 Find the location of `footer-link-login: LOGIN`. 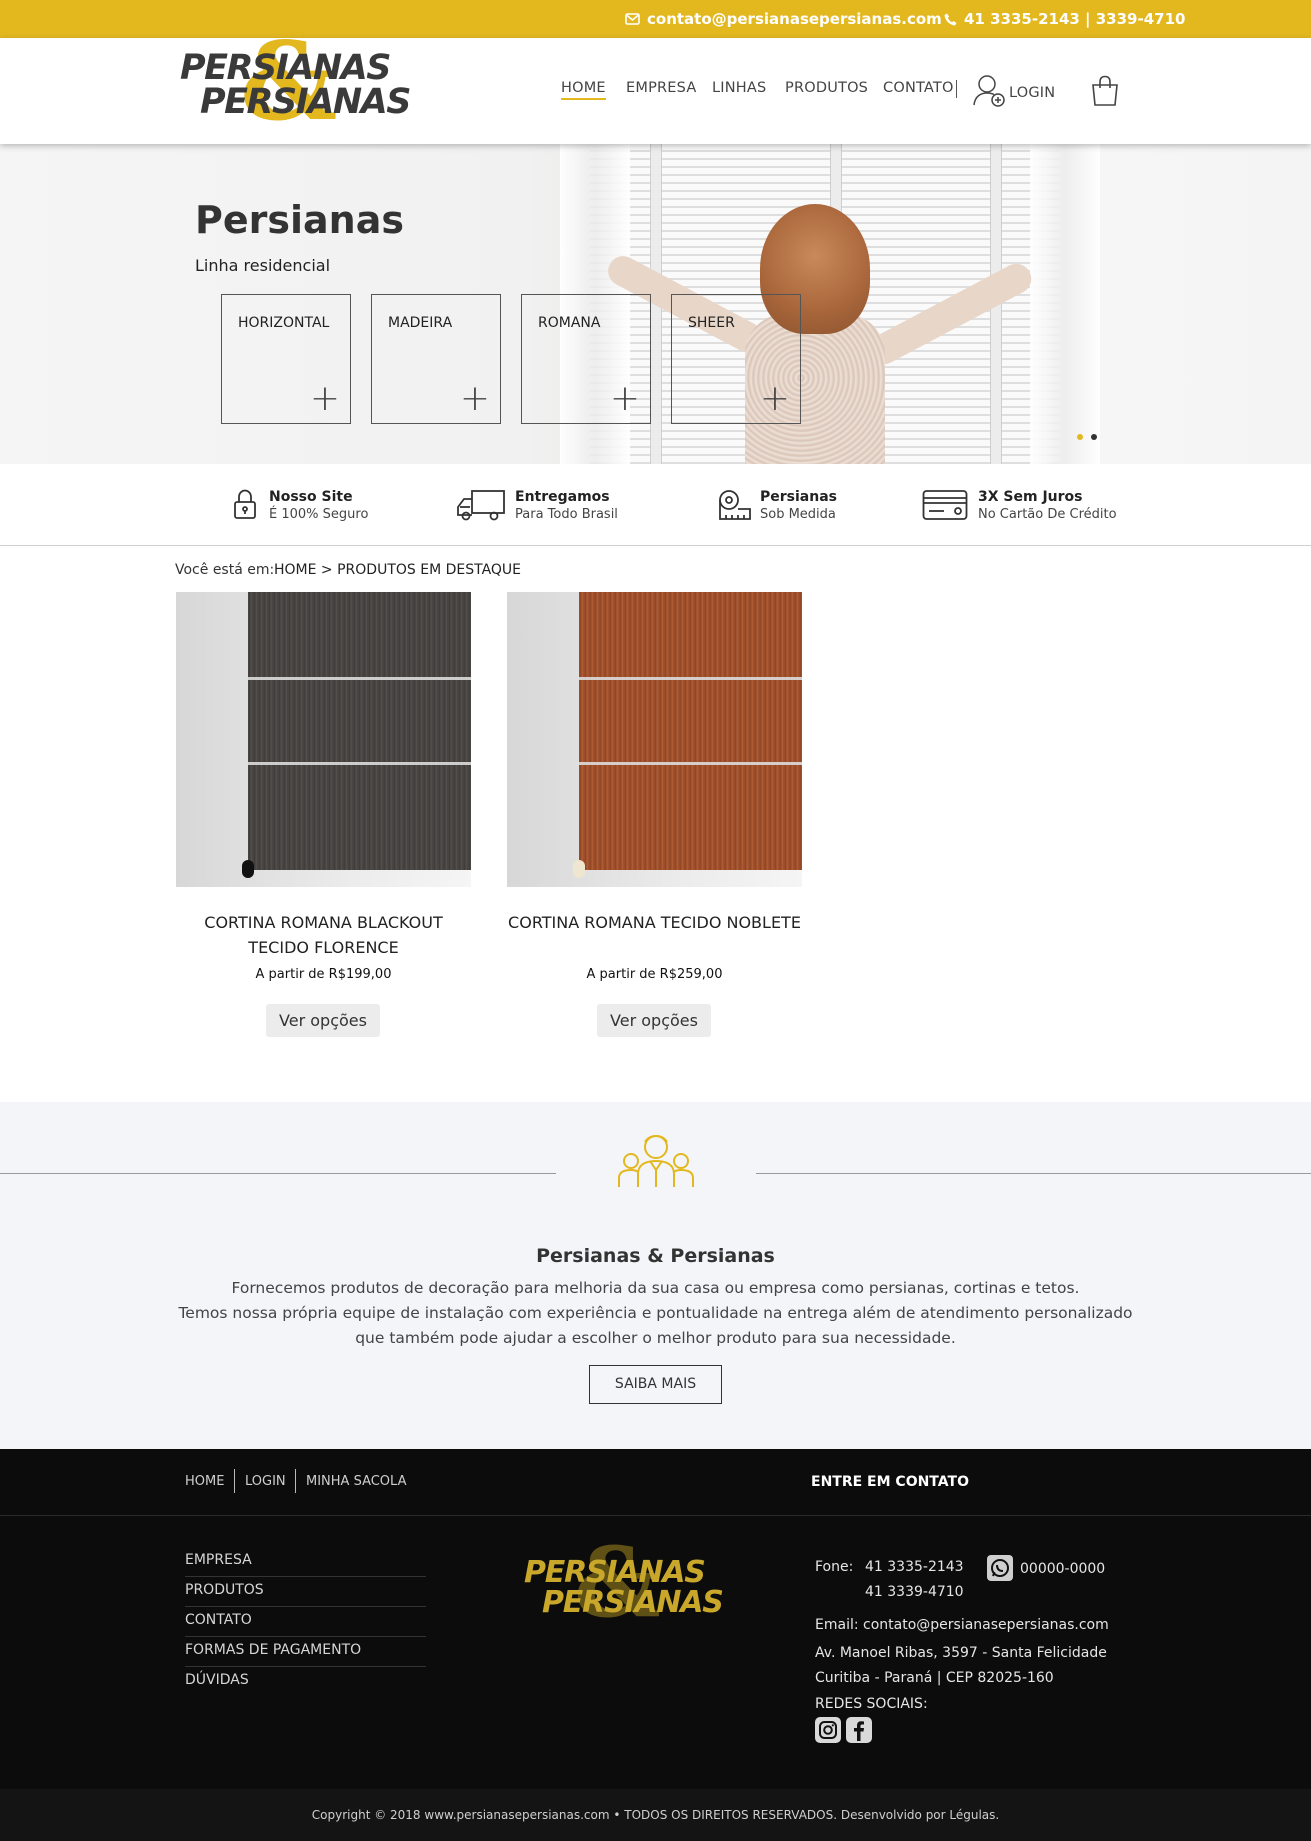

footer-link-login: LOGIN is located at coordinates (265, 1481).